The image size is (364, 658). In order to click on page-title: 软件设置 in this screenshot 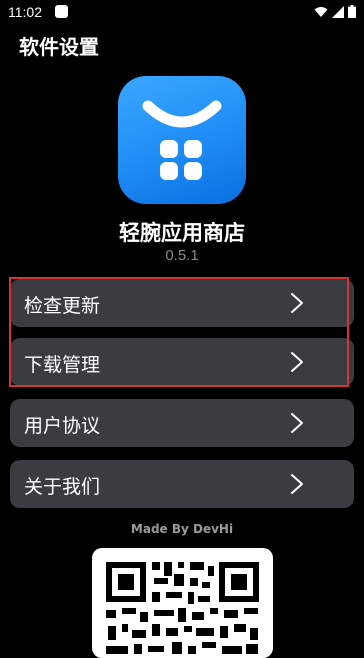, I will do `click(59, 47)`.